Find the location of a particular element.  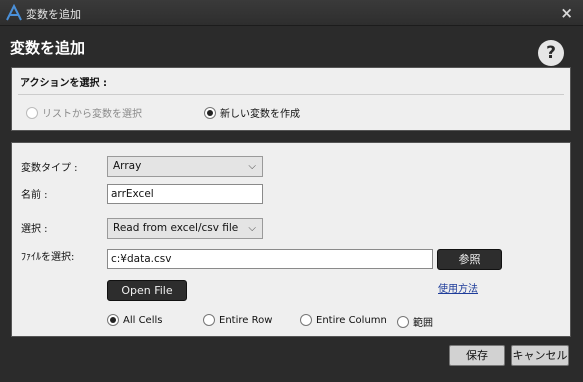

save-button: 保存 is located at coordinates (477, 355).